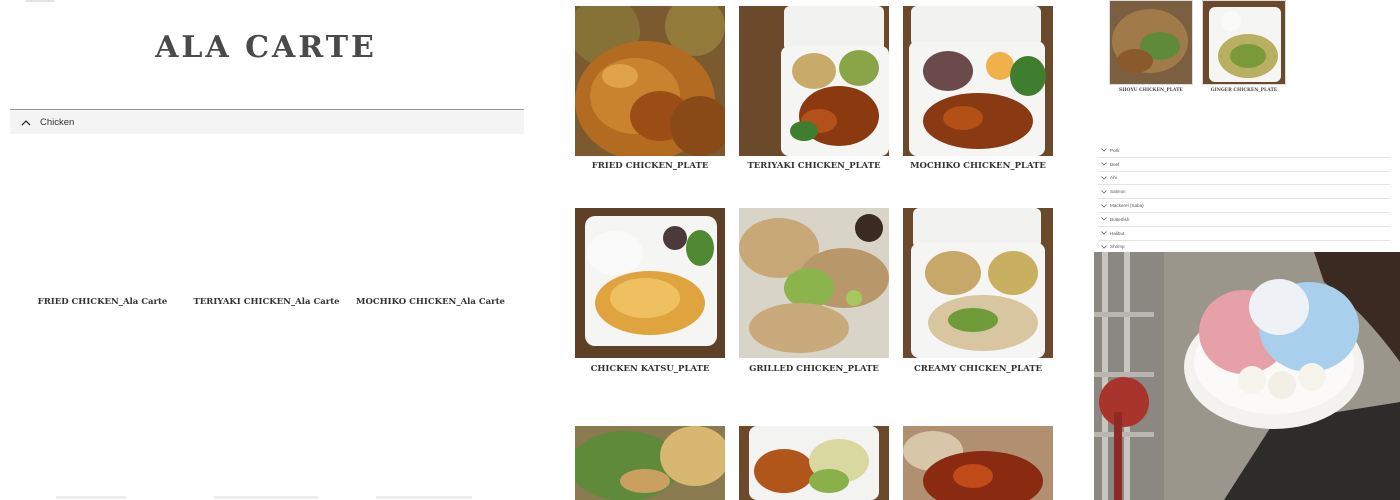  I want to click on plate-item-label: CREAMY CHICKEN_PLATE, so click(978, 369).